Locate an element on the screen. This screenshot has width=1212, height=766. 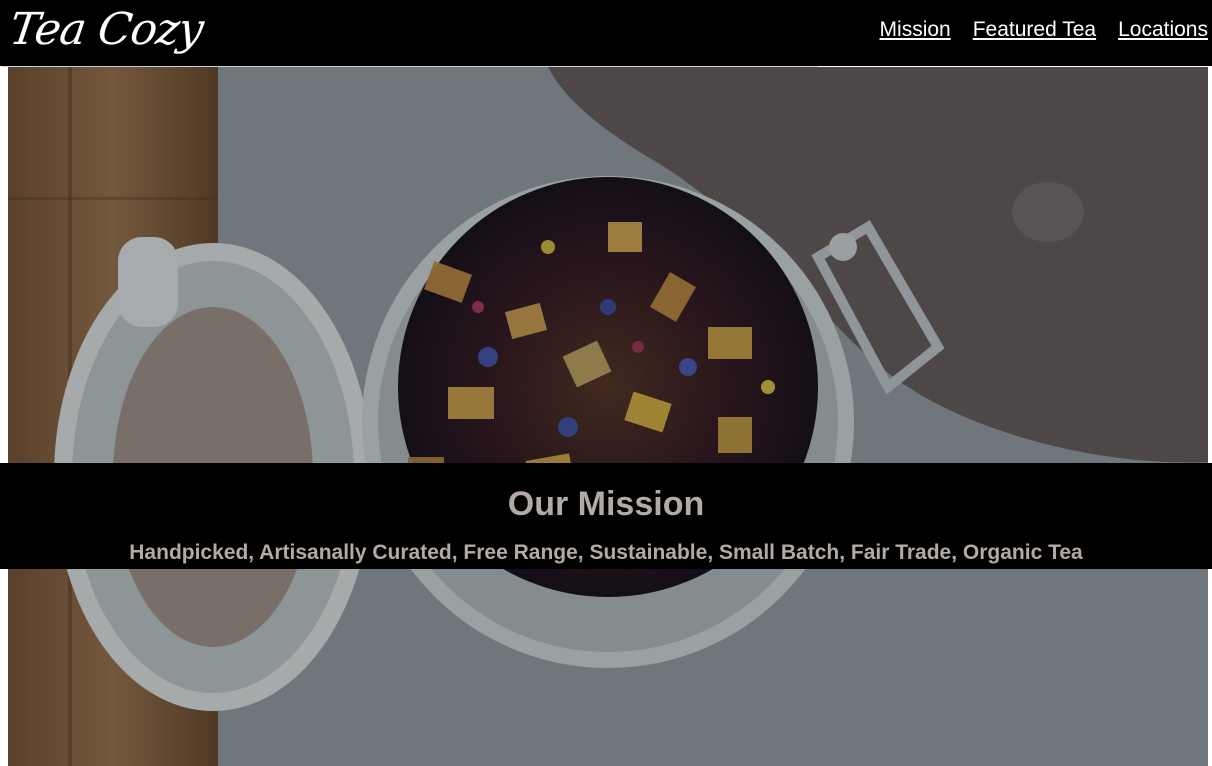
nav-link-featured-tea: Featured Tea is located at coordinates (1034, 30).